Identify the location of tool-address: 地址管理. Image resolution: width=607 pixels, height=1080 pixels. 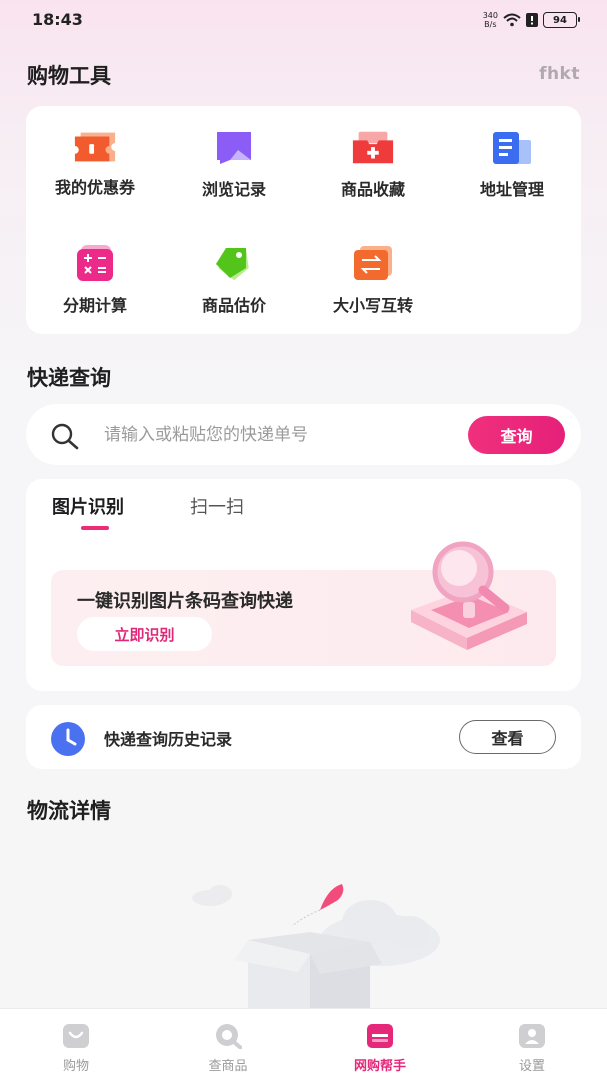
(512, 152).